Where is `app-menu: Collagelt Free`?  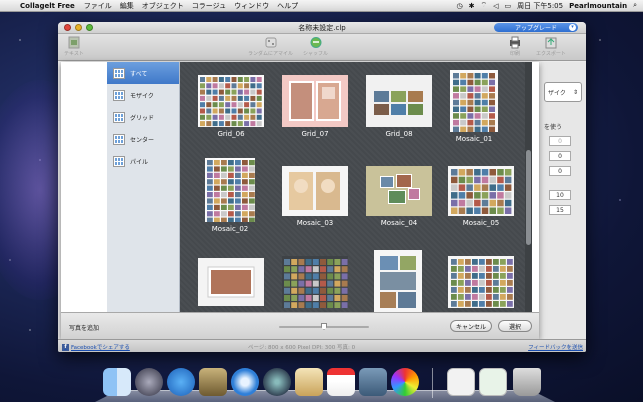 app-menu: Collagelt Free is located at coordinates (47, 6).